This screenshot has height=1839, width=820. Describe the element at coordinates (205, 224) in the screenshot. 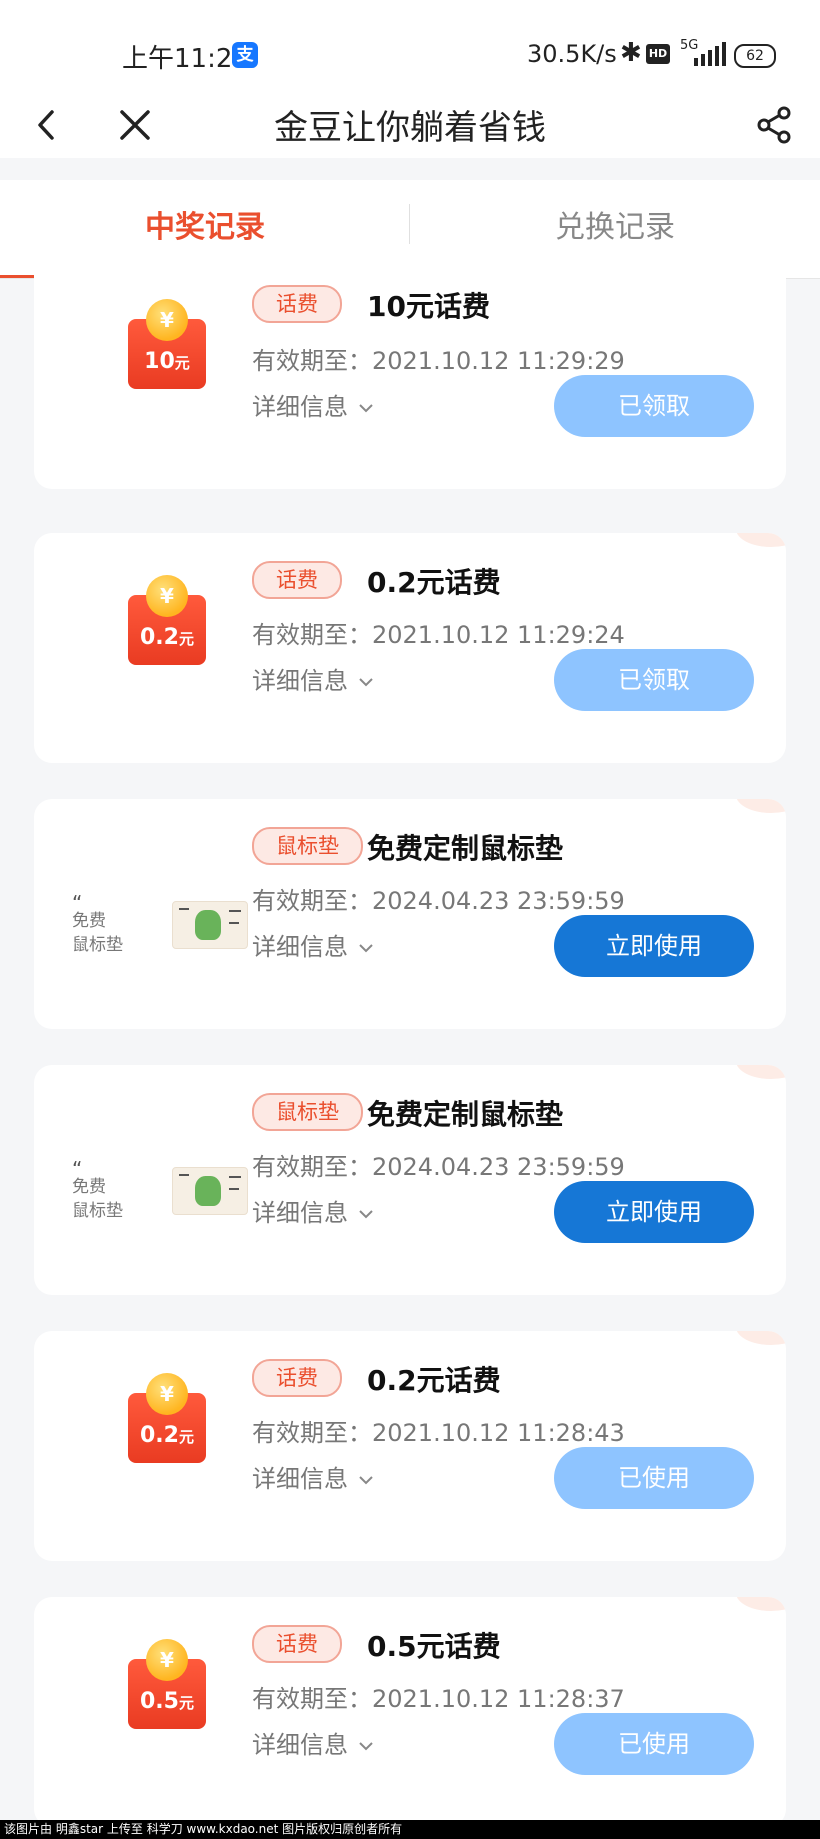

I see `tab-prize-records: 中奖记录` at that location.